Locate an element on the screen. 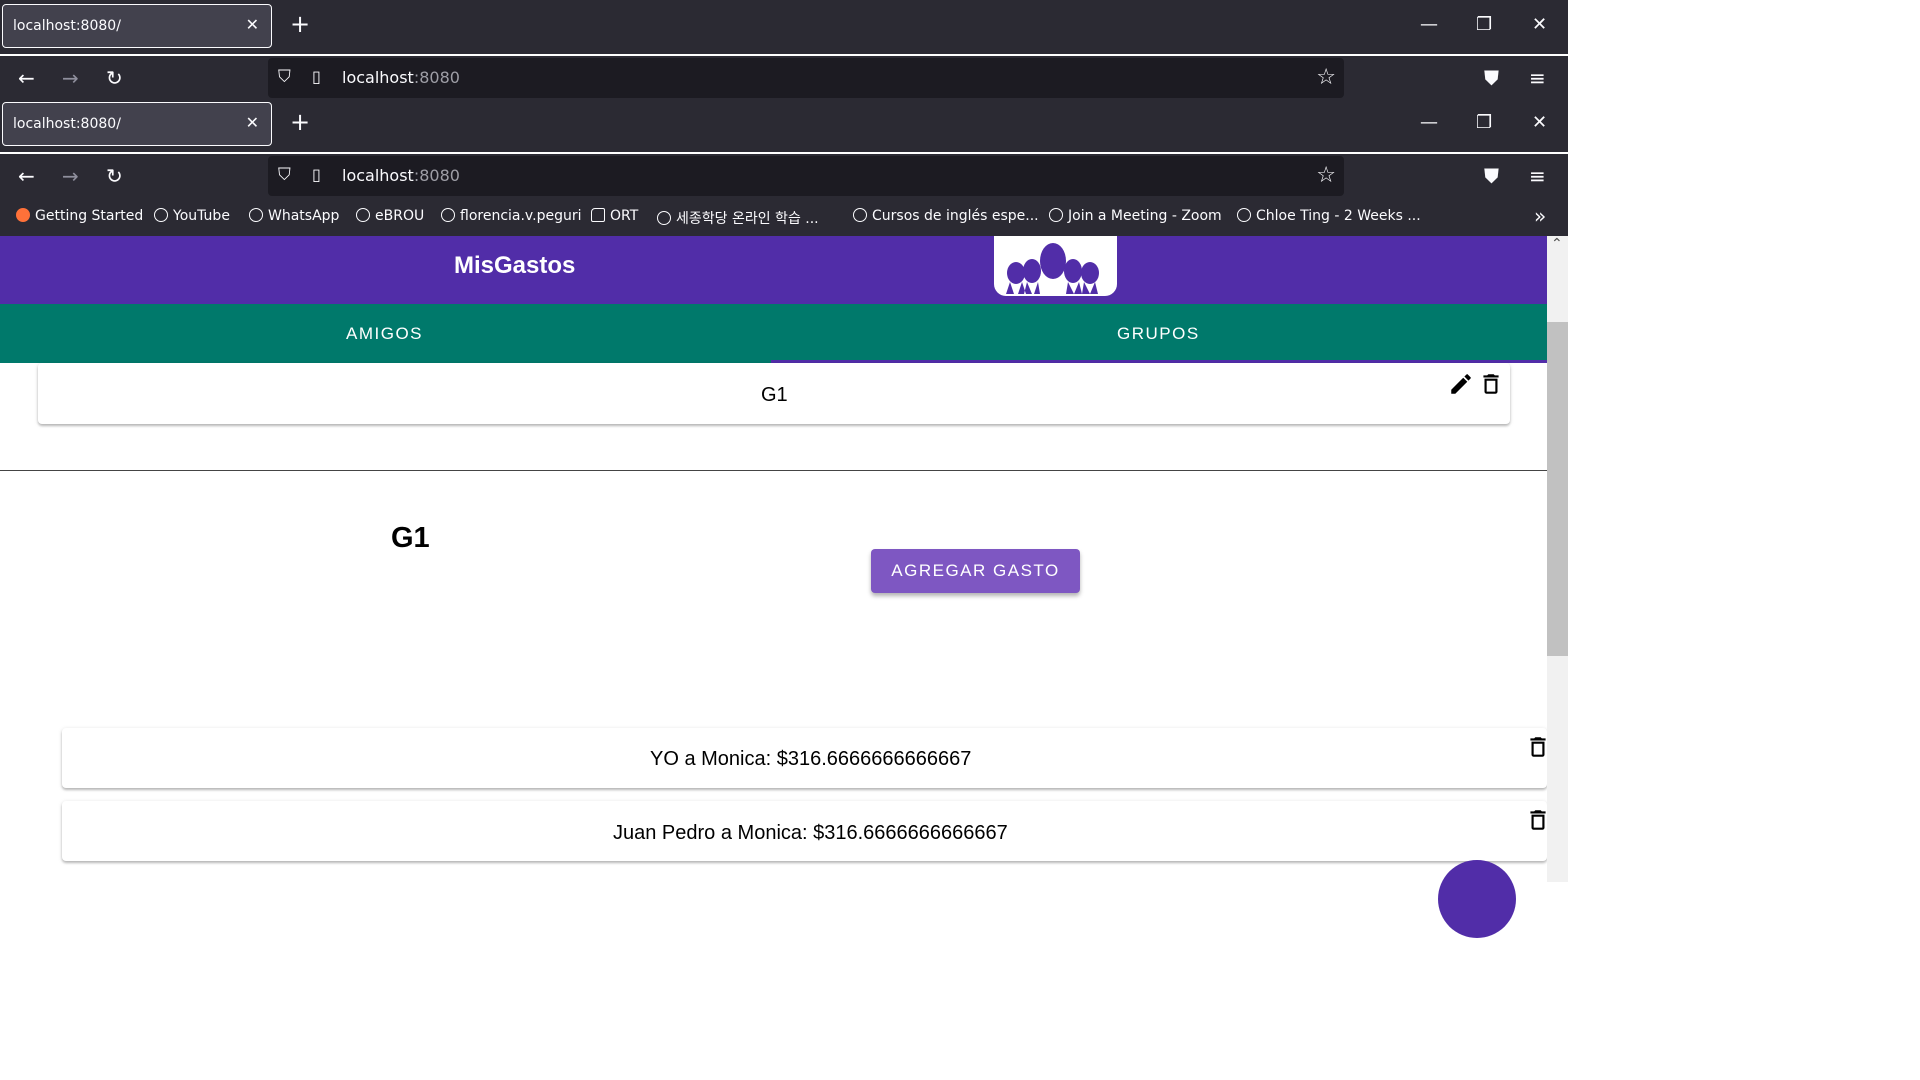 The image size is (1920, 1080). bookmark-ort: ORT is located at coordinates (614, 216).